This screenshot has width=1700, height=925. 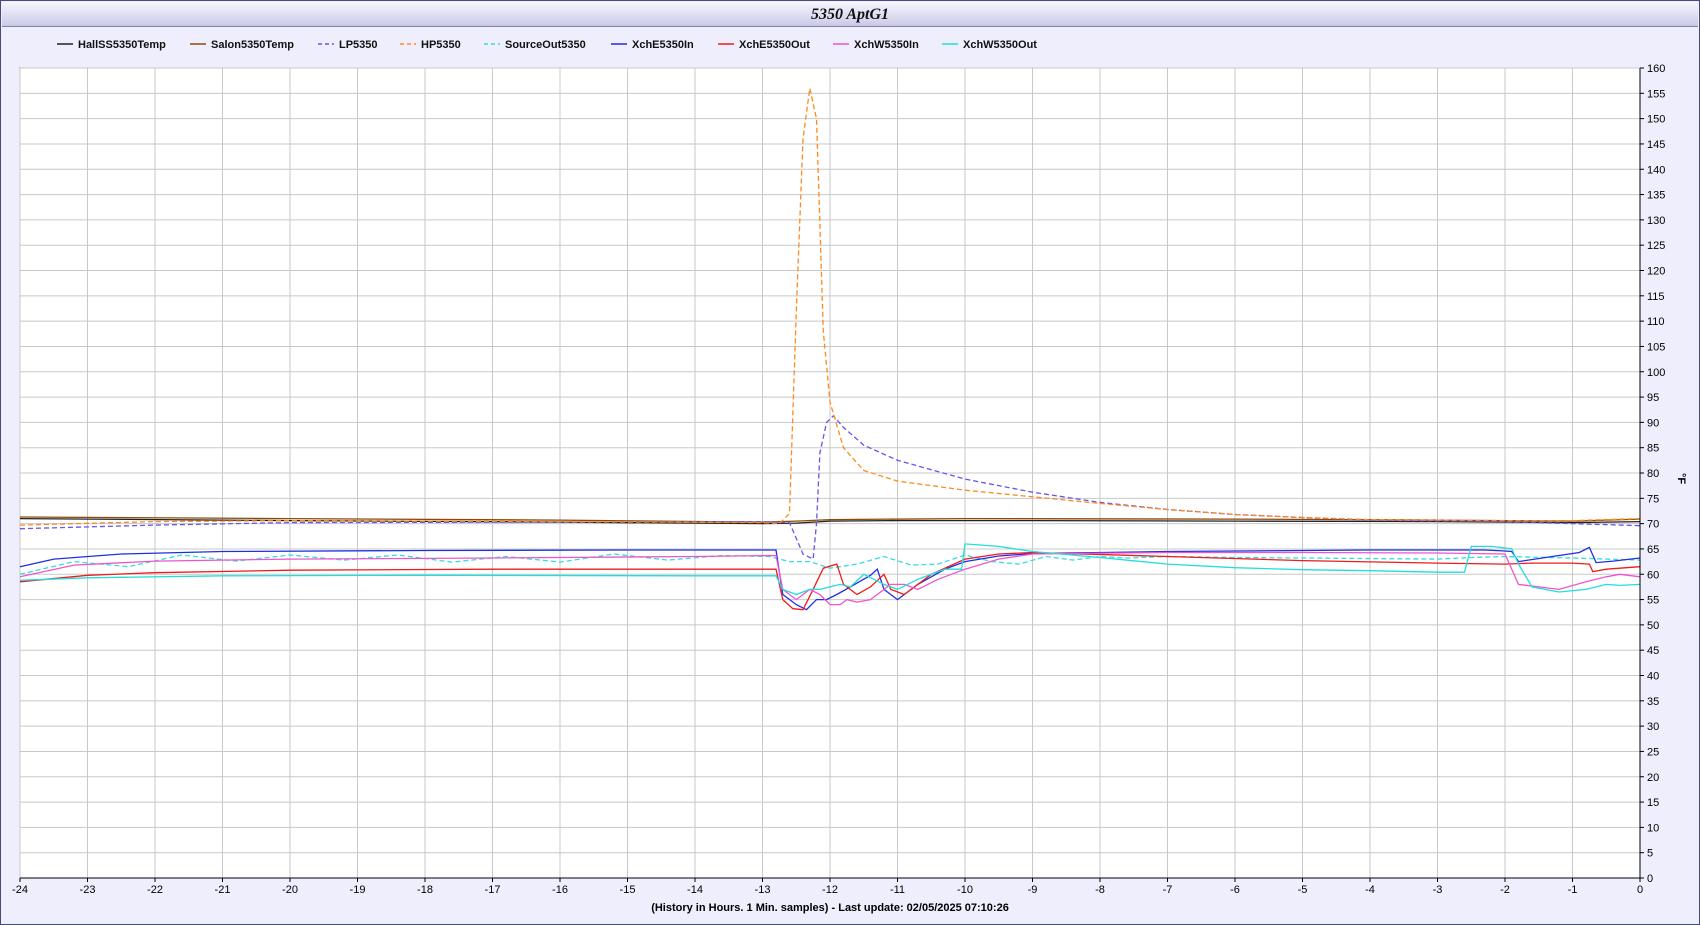 What do you see at coordinates (1656, 170) in the screenshot?
I see `y-tick-label: 140` at bounding box center [1656, 170].